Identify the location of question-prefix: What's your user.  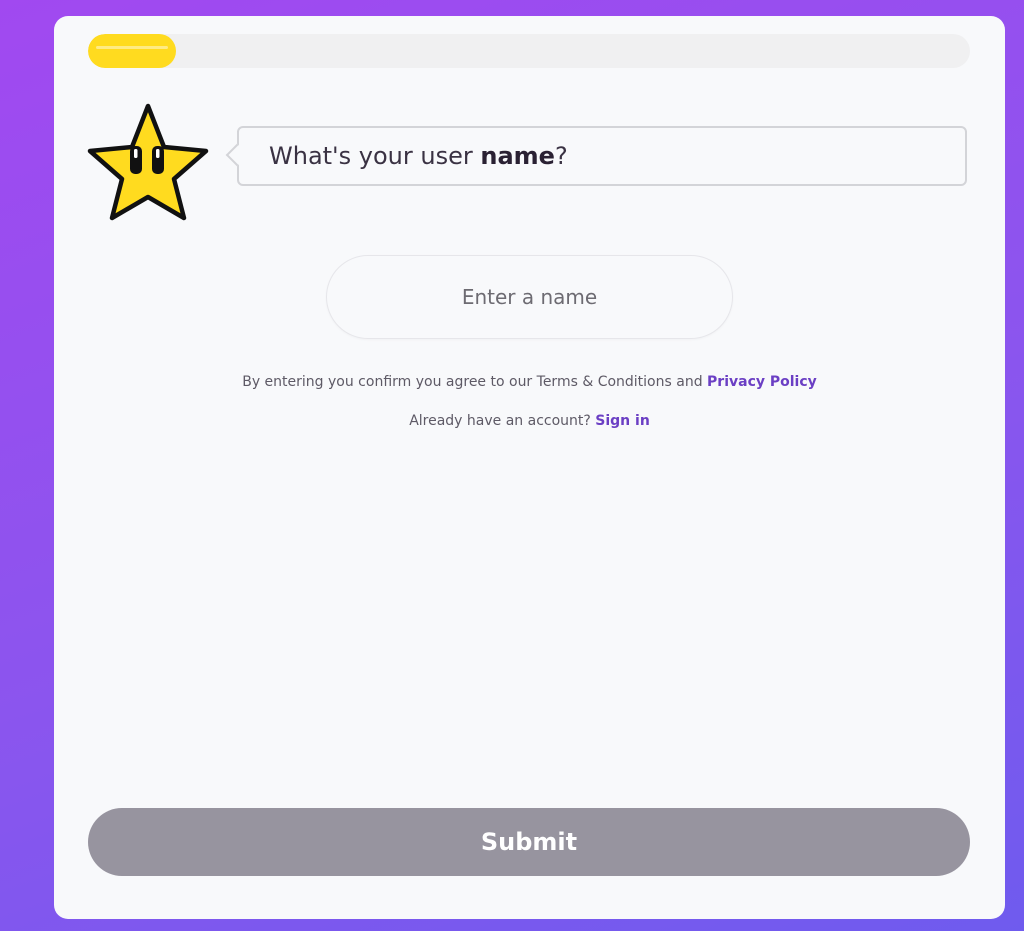
(375, 156).